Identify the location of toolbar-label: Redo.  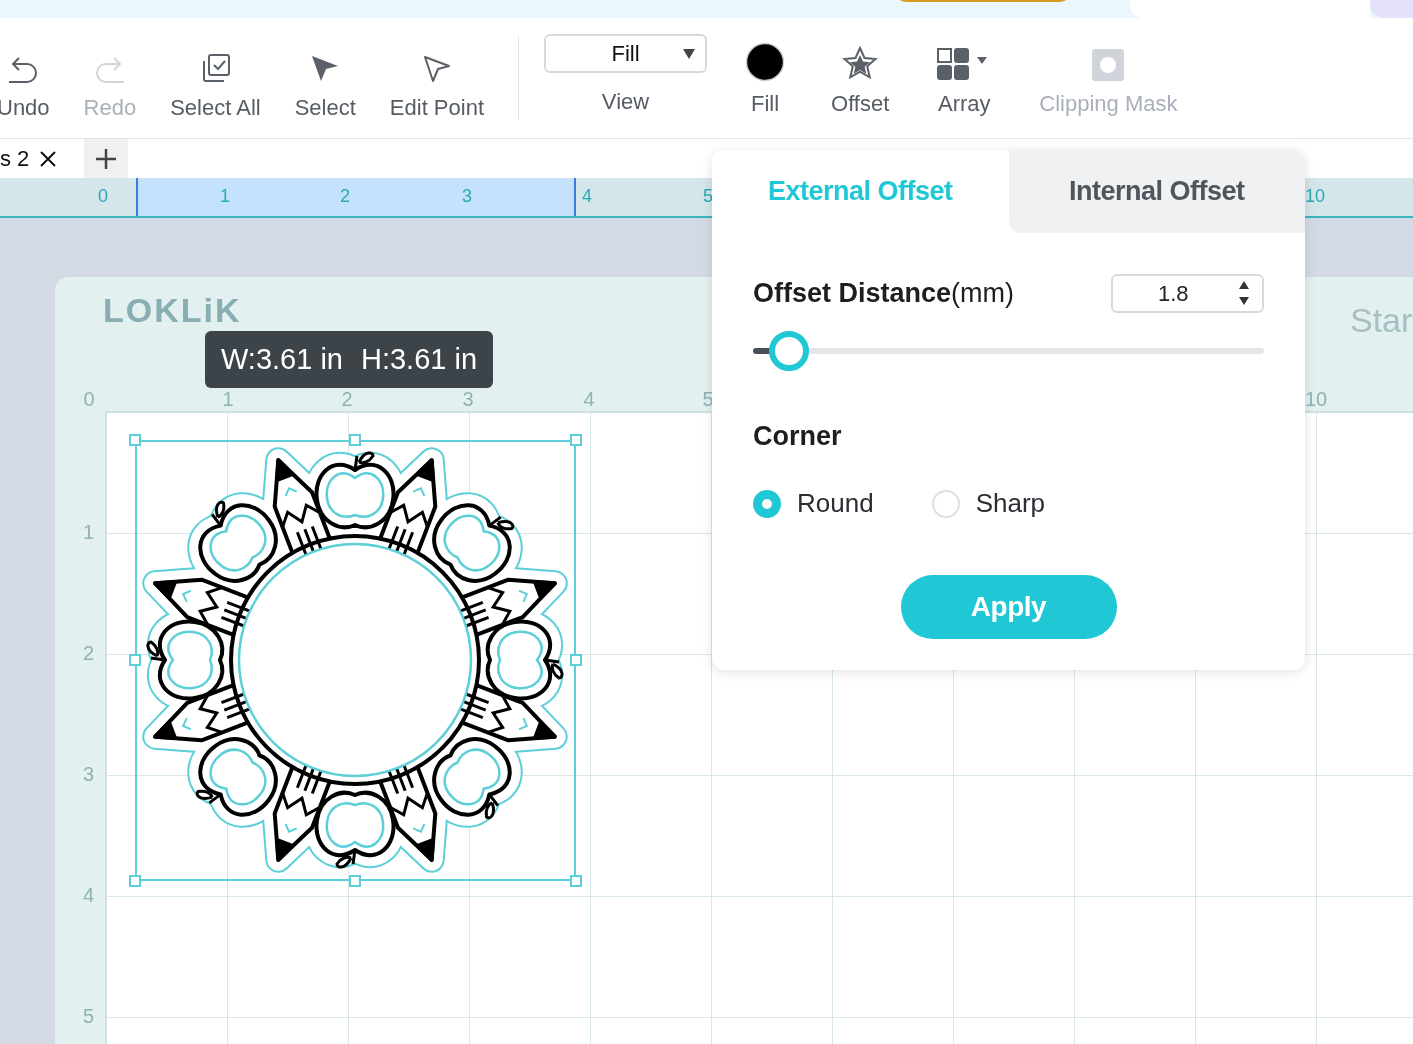
(110, 108).